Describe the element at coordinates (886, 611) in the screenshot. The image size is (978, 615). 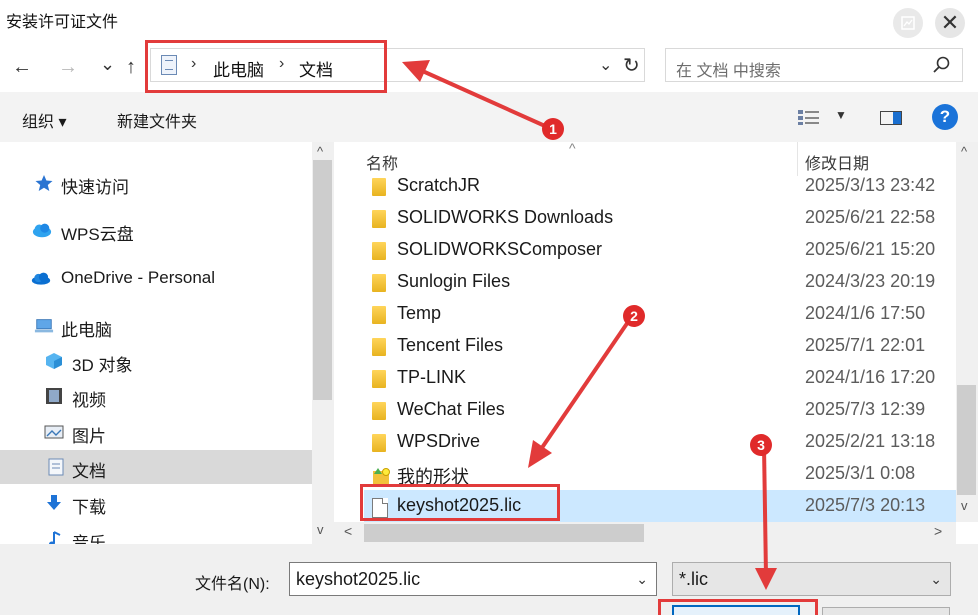
I see `cancel-button` at that location.